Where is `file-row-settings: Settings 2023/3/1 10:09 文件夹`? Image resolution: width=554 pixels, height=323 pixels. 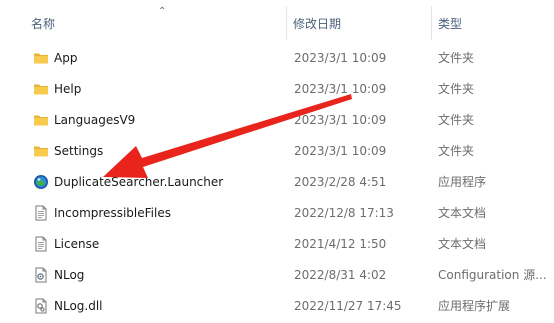
file-row-settings: Settings 2023/3/1 10:09 文件夹 is located at coordinates (277, 151).